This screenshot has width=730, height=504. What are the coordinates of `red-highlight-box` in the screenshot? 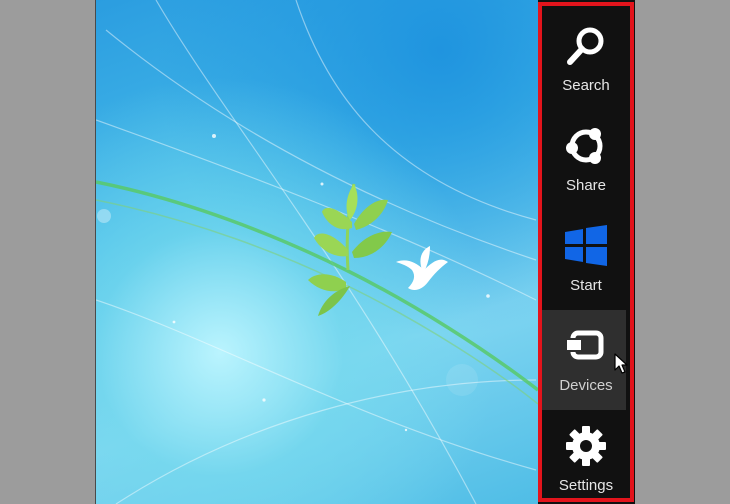 It's located at (586, 252).